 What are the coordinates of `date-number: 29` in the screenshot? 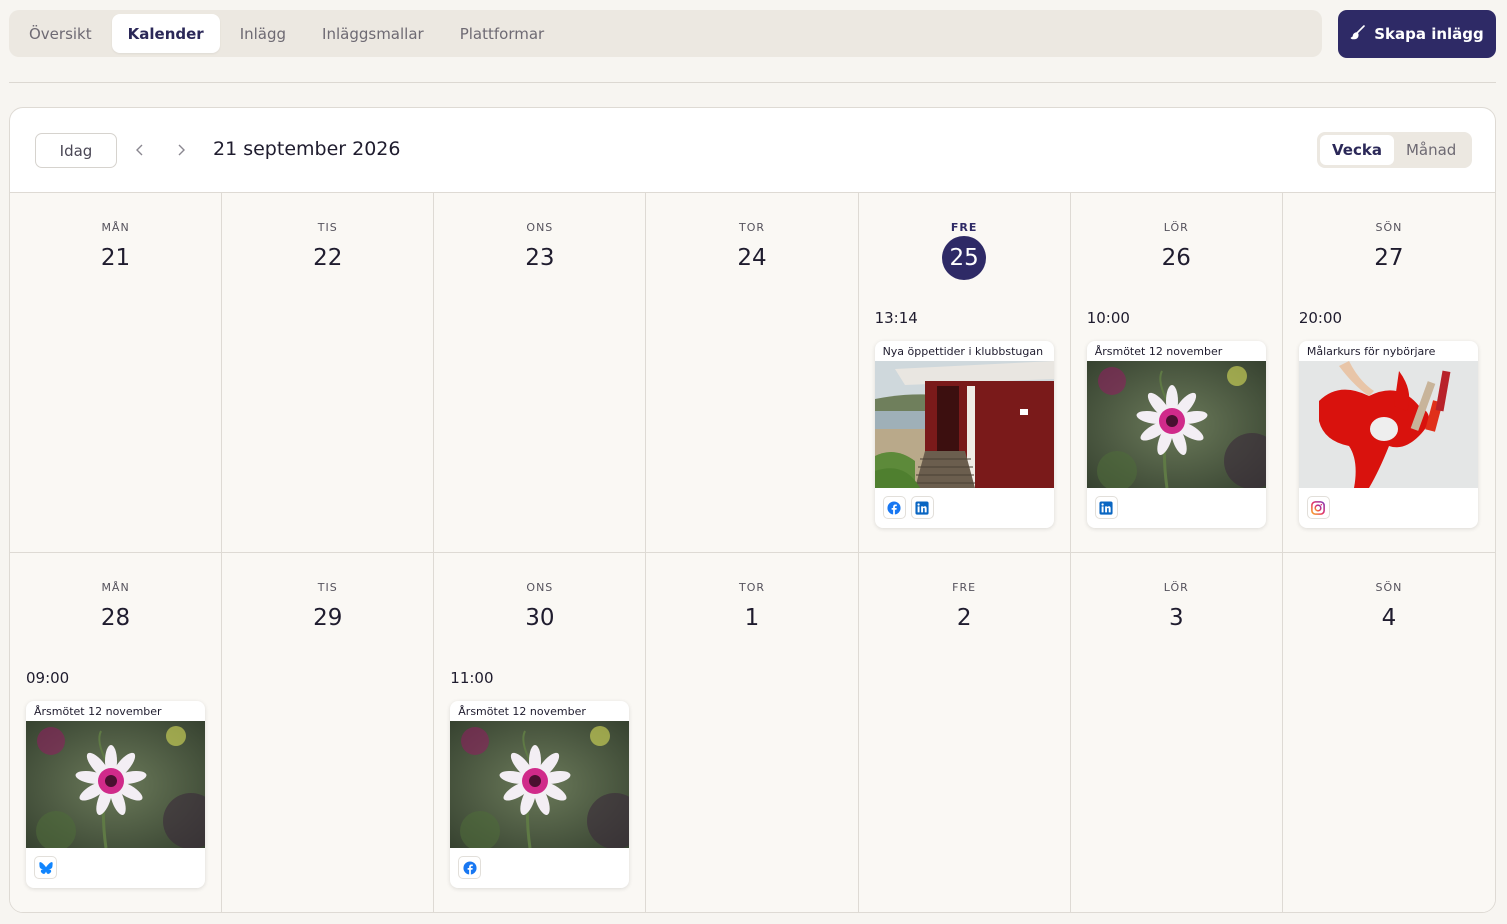 It's located at (327, 618).